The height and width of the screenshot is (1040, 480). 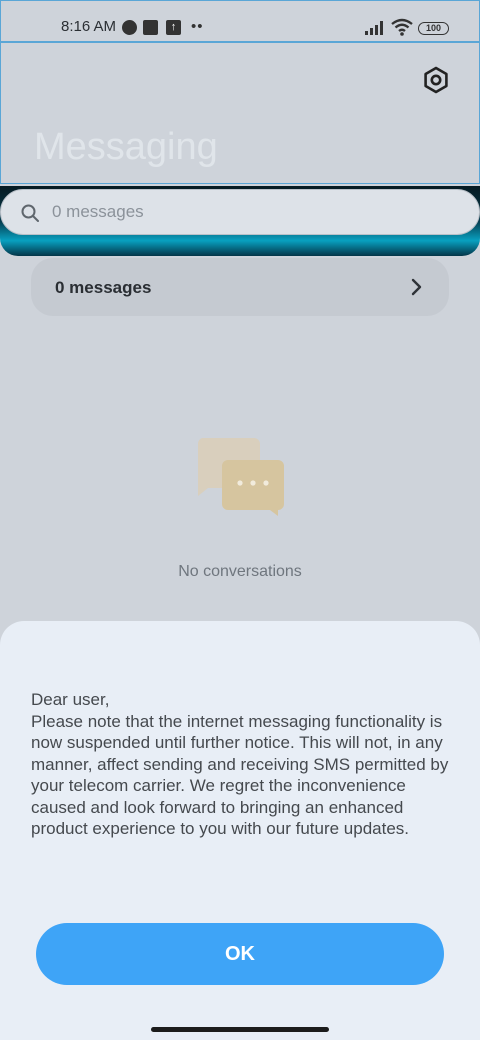 What do you see at coordinates (103, 287) in the screenshot?
I see `messages-card-label: 0 messages` at bounding box center [103, 287].